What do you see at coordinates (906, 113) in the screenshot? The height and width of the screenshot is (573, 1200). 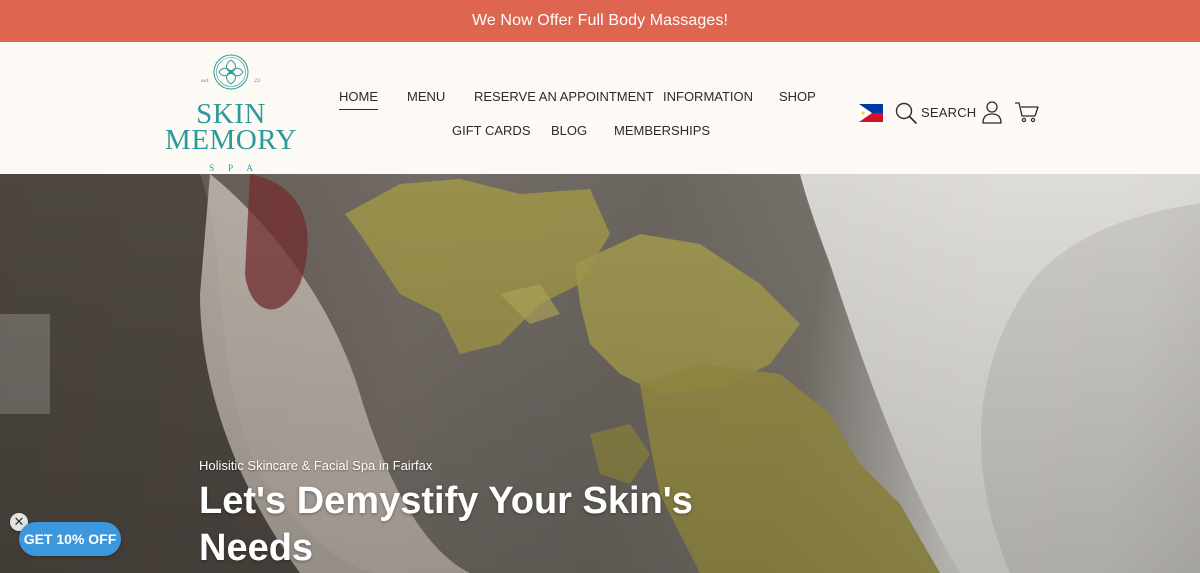 I see `search-icon` at bounding box center [906, 113].